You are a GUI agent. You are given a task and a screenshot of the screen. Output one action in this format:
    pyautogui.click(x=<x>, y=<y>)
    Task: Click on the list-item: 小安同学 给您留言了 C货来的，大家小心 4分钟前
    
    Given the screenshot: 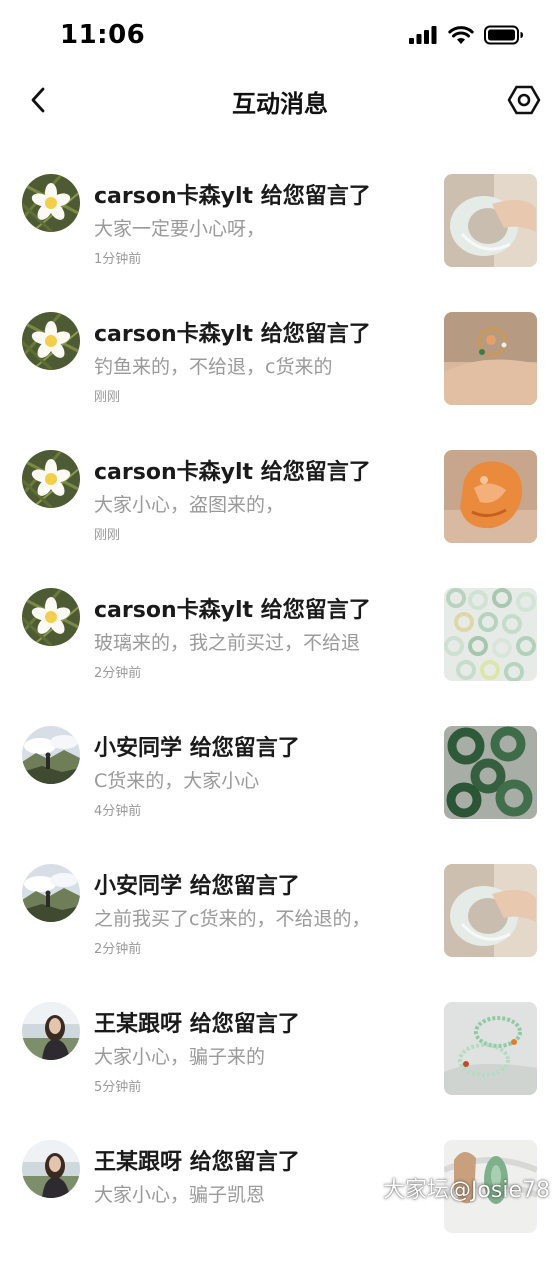 What is the action you would take?
    pyautogui.click(x=280, y=789)
    